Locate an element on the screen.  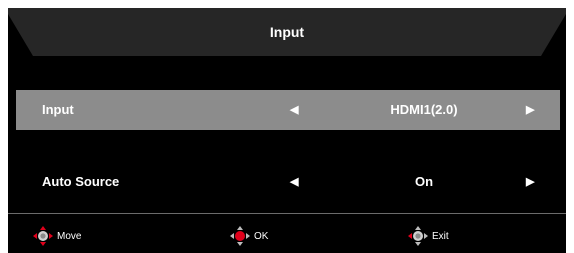
menu-row-auto-source: Auto Source ◀ On ▶ is located at coordinates (288, 182).